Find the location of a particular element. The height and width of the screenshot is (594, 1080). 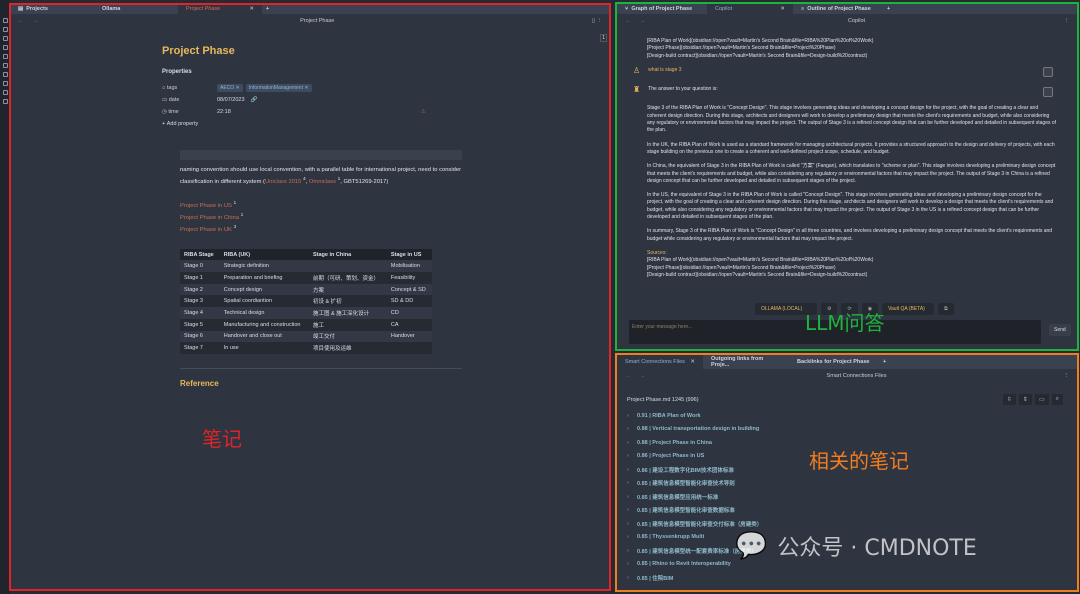

wechat-icon: 💬 is located at coordinates (751, 546).